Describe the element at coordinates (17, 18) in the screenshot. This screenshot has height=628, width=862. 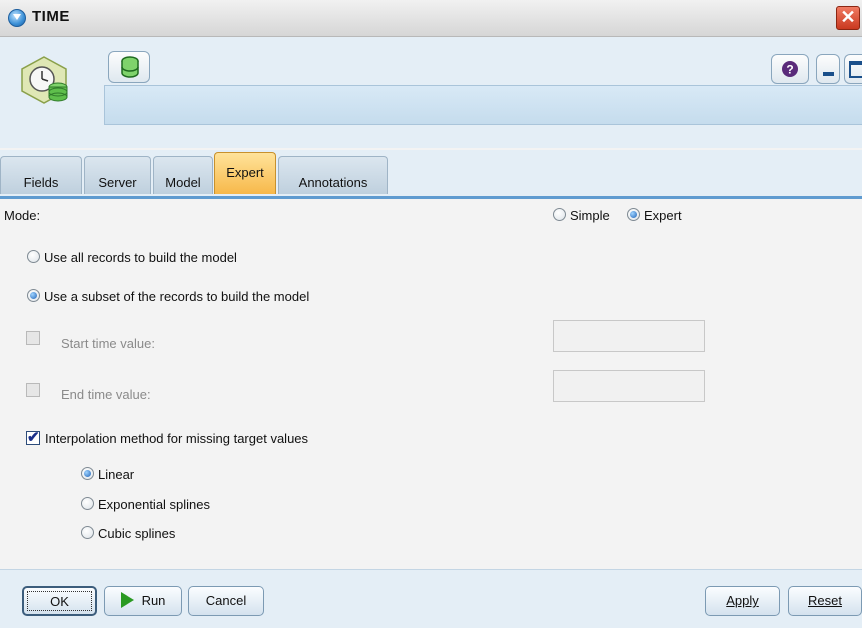
I see `node-icon` at that location.